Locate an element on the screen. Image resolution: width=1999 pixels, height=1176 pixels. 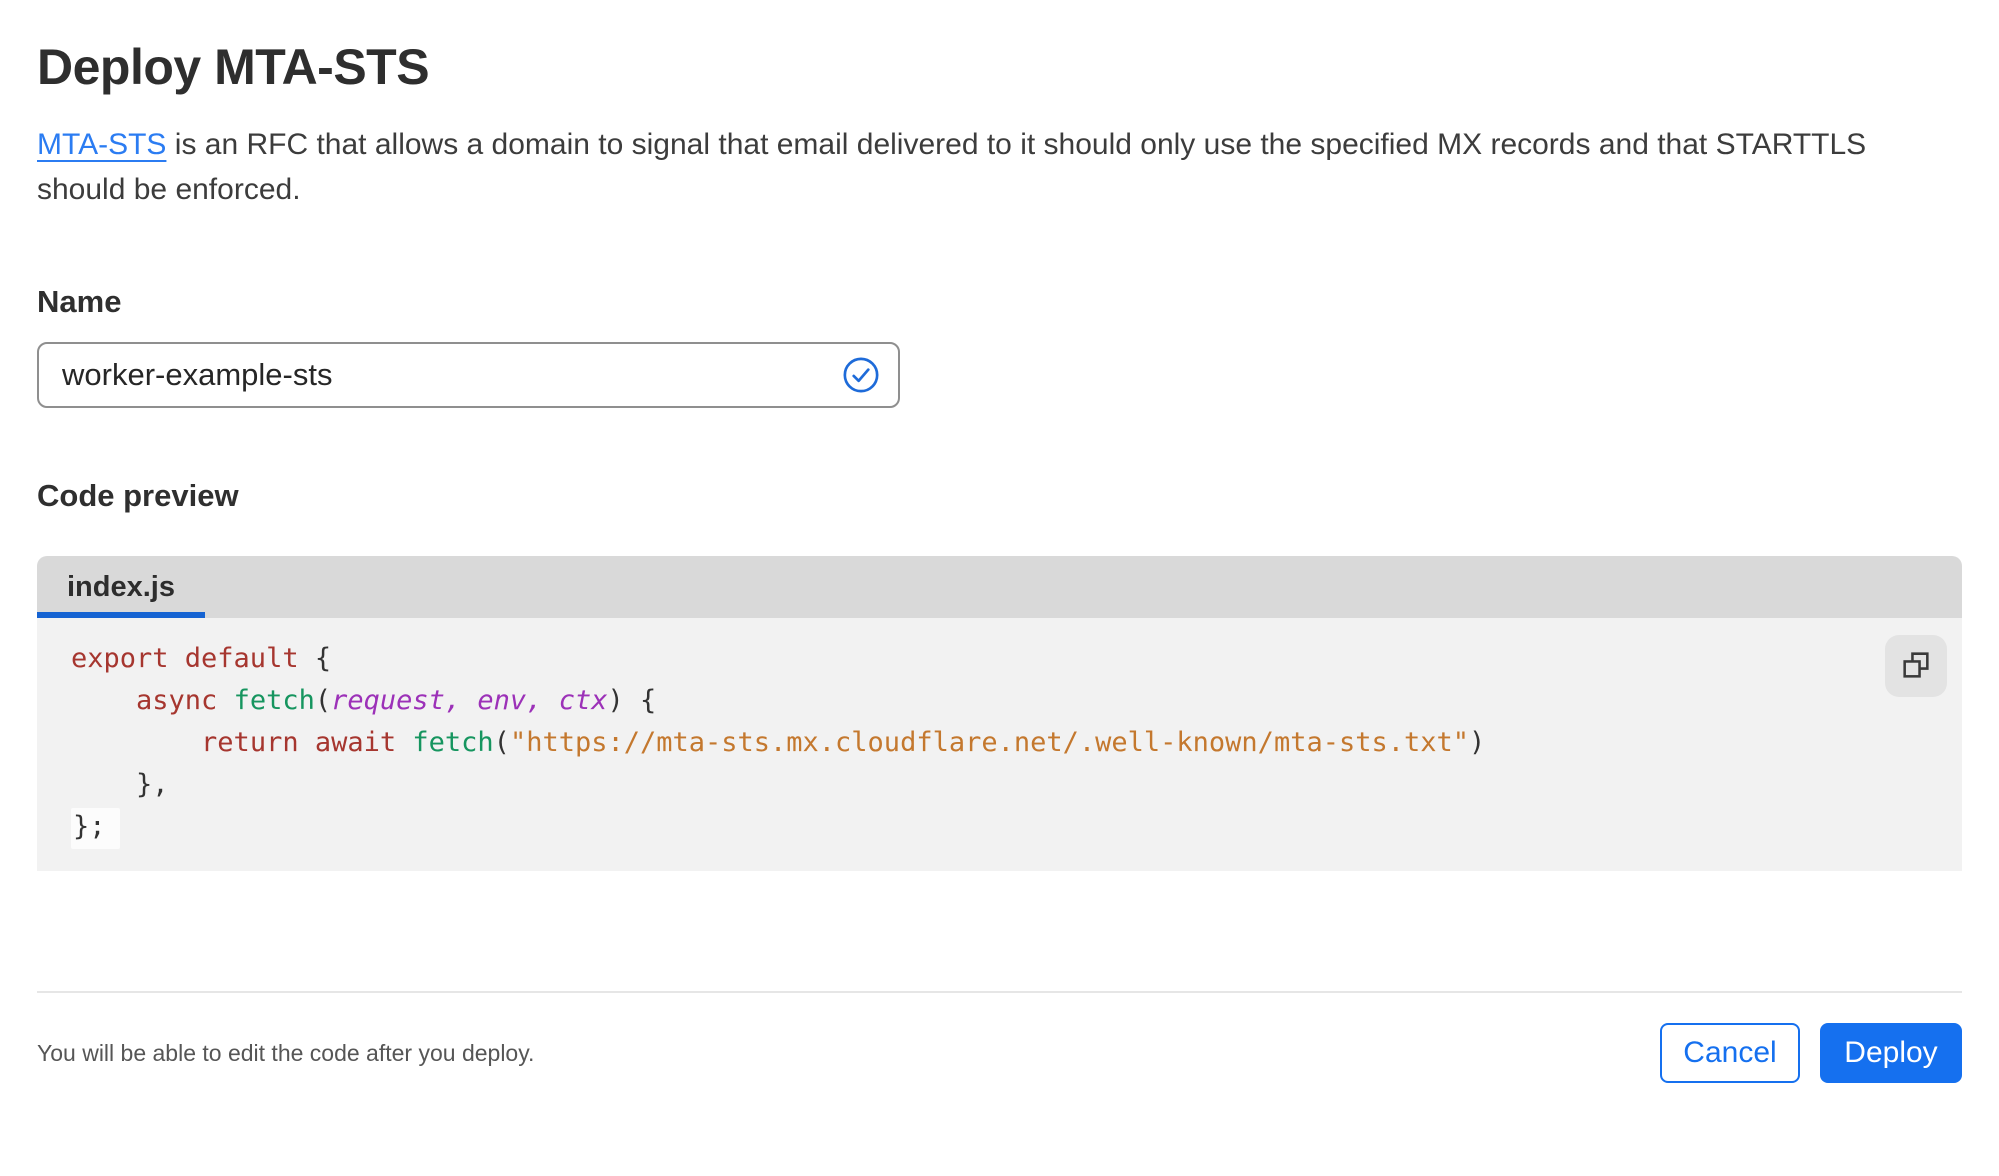
cancel-button: Cancel is located at coordinates (1730, 1053).